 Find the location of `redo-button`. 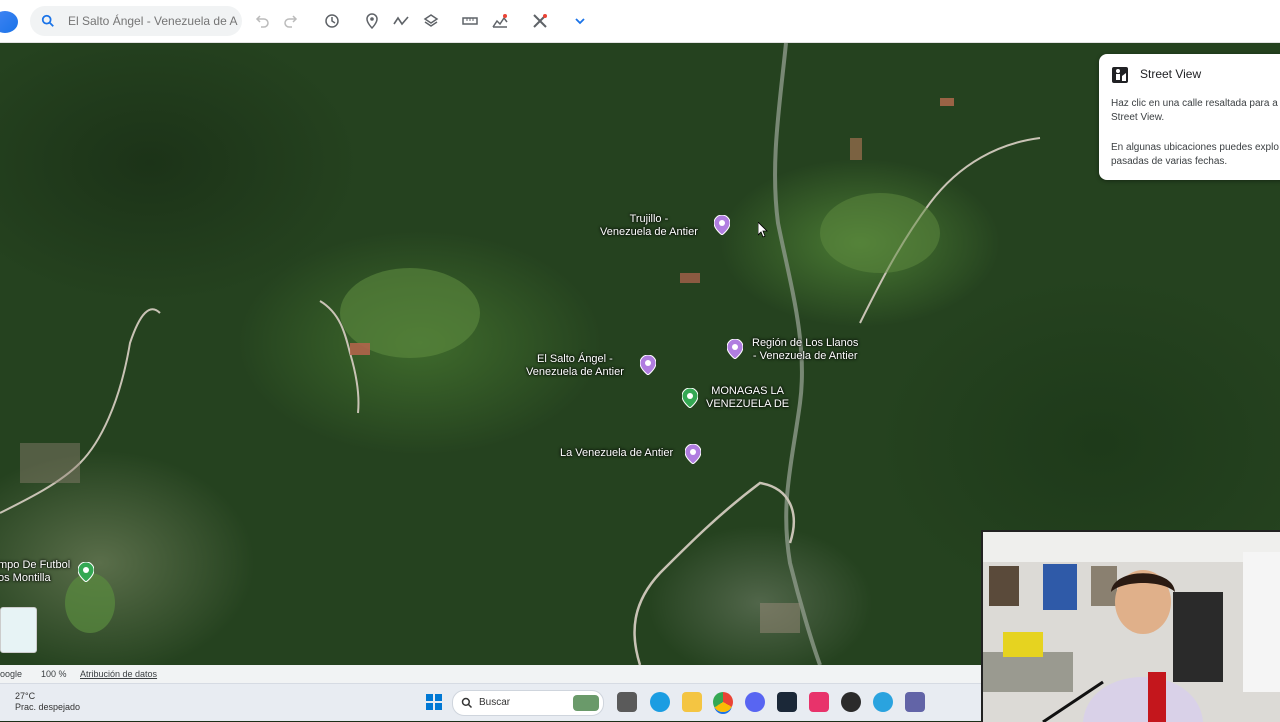

redo-button is located at coordinates (291, 21).